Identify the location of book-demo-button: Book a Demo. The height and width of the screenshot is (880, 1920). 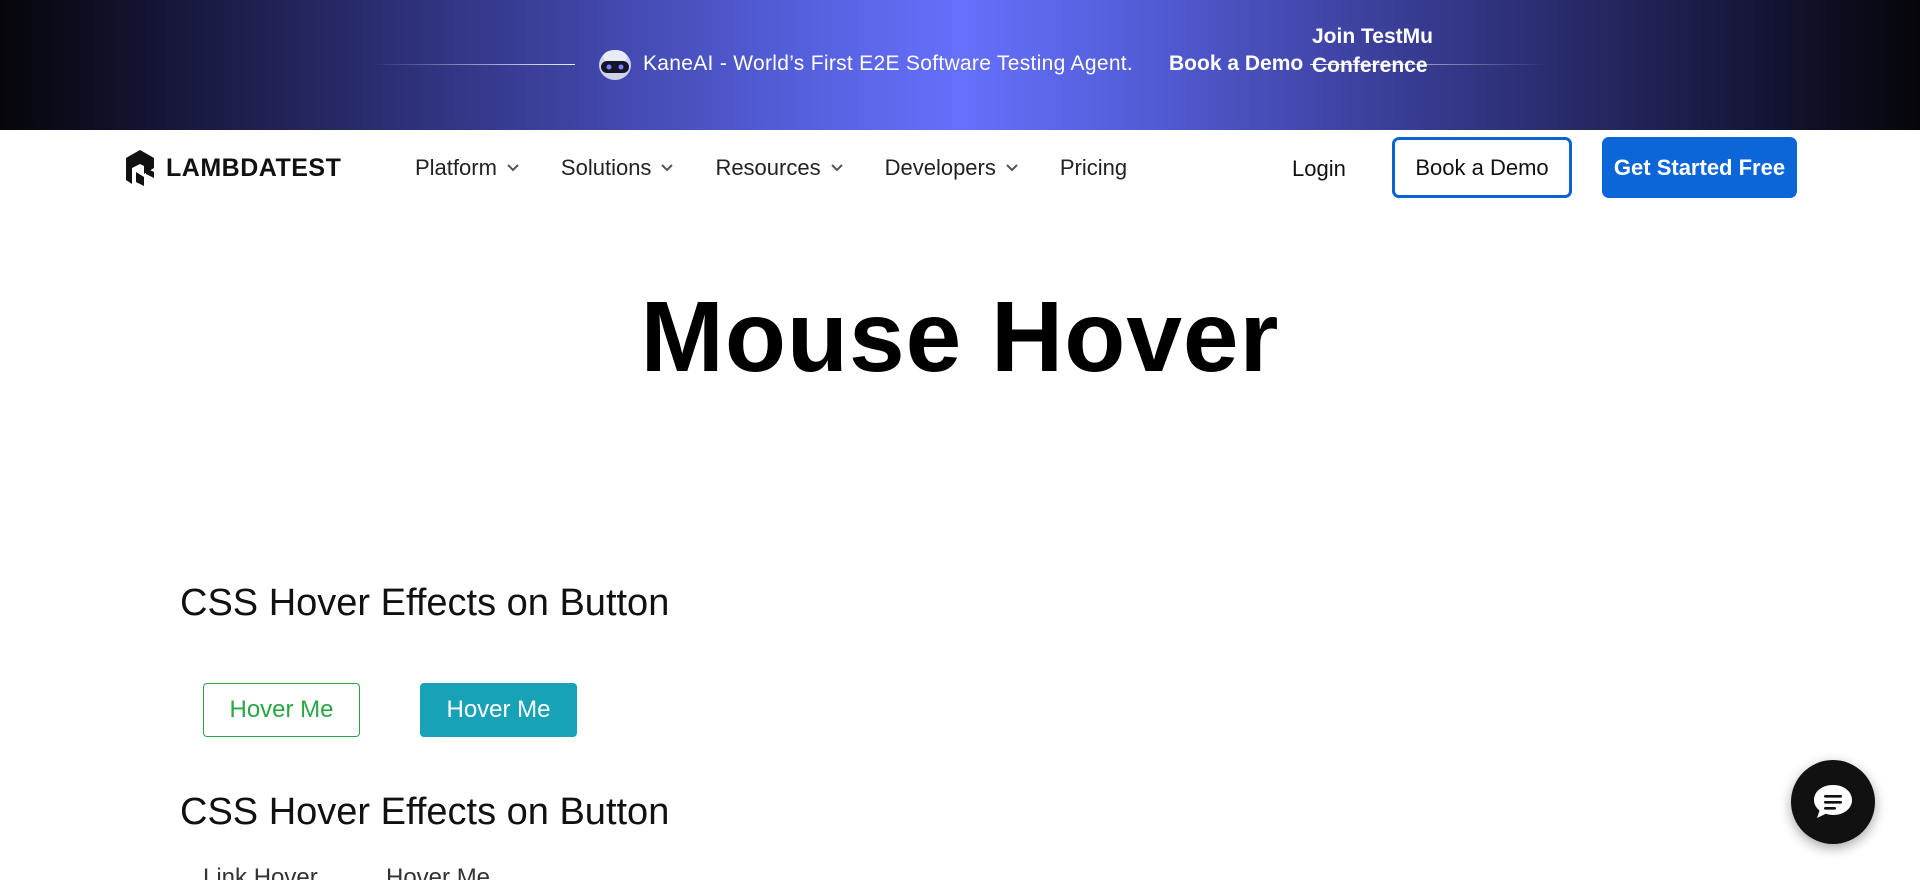
(1482, 167).